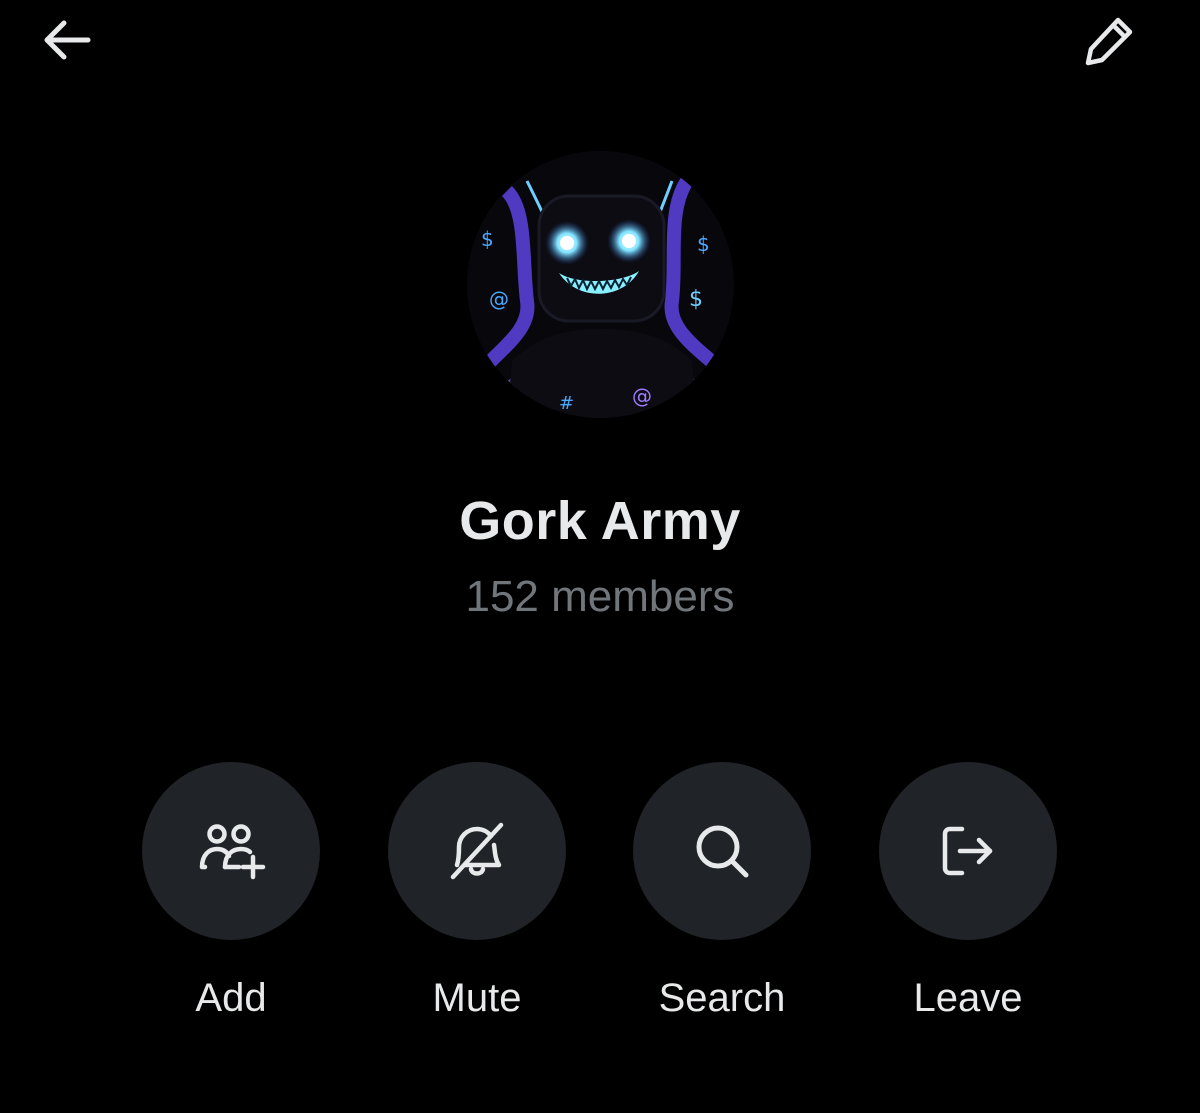 This screenshot has width=1200, height=1113. I want to click on add-people-icon, so click(232, 852).